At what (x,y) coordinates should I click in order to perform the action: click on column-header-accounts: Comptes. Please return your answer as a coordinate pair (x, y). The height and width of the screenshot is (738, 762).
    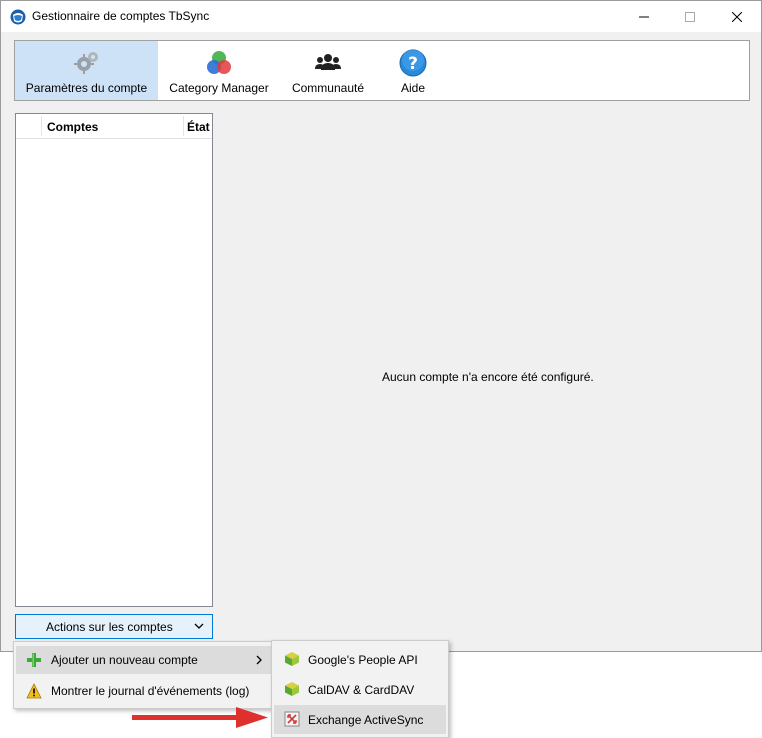
    Looking at the image, I should click on (72, 127).